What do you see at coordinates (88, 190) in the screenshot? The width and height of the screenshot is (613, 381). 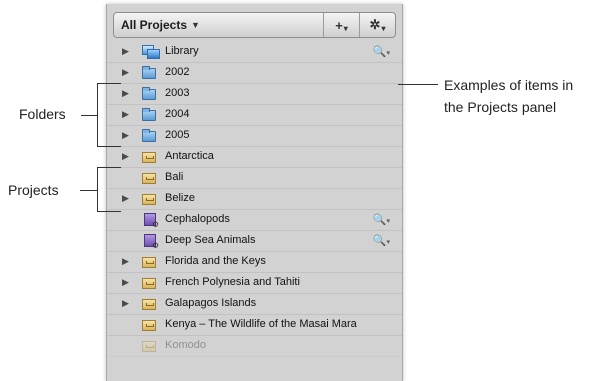 I see `projects-callout-line` at bounding box center [88, 190].